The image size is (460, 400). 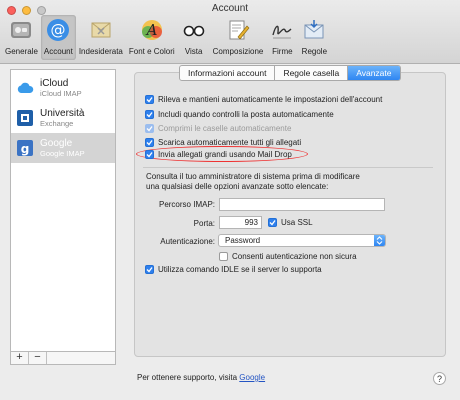 I want to click on exchange-icon, so click(x=25, y=118).